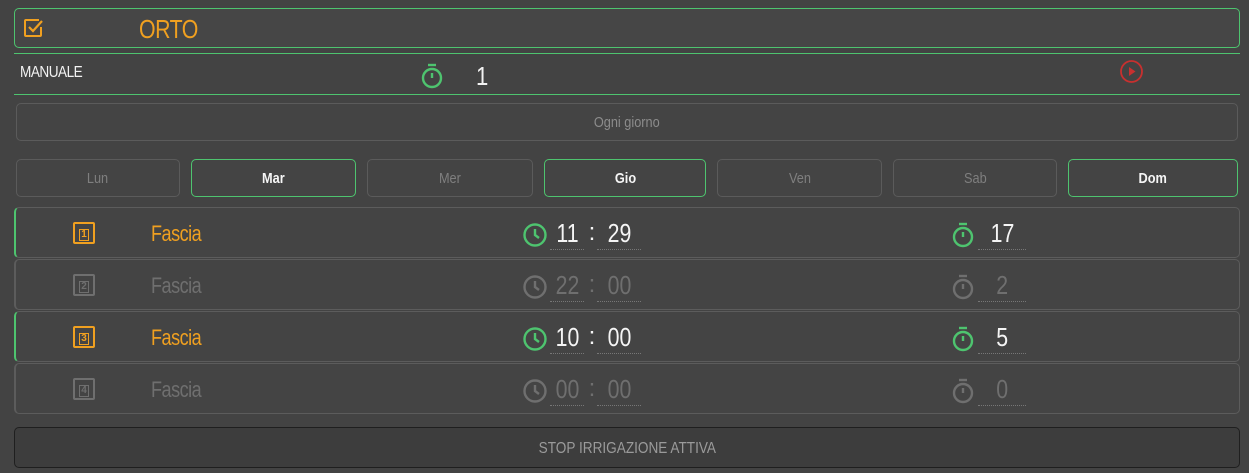  I want to click on slot-number-icon: 2, so click(84, 285).